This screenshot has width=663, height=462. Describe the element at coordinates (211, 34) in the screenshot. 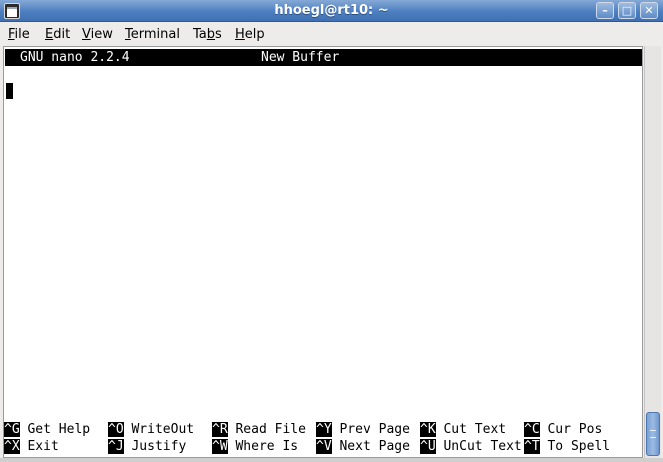

I see `menu-tabs-mnemonic: b` at that location.